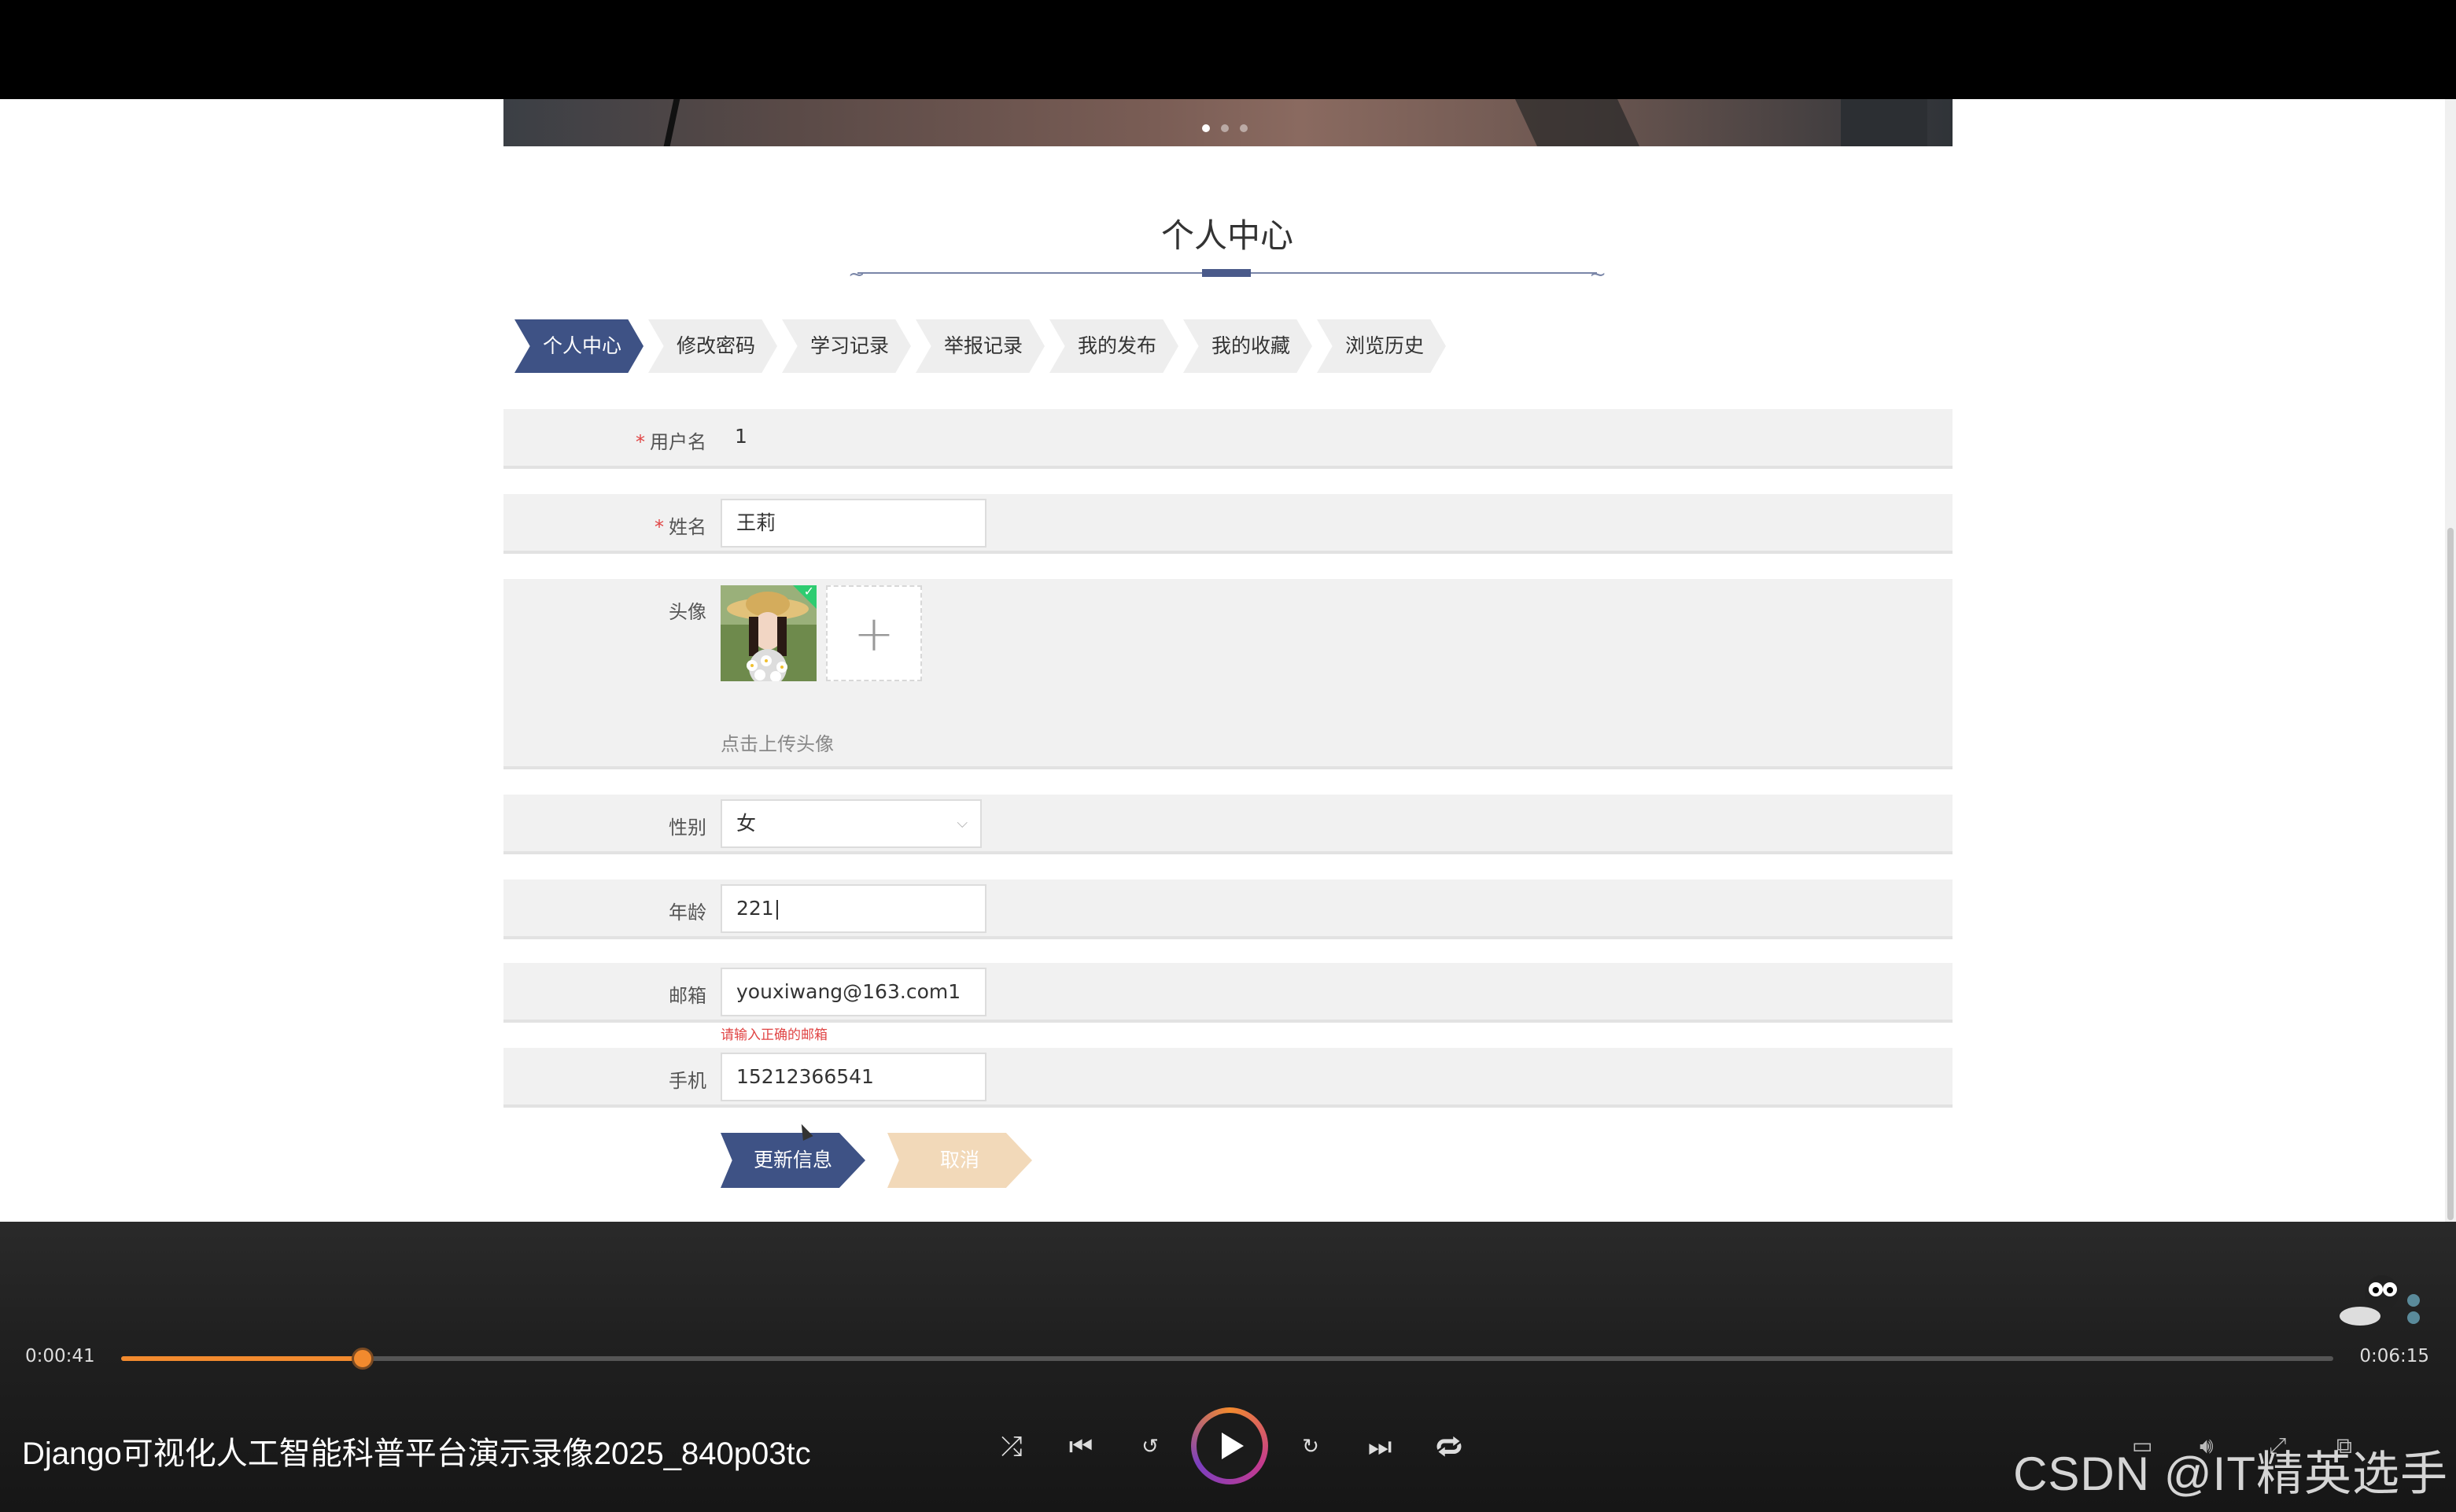 The image size is (2456, 1512). What do you see at coordinates (1228, 824) in the screenshot?
I see `form-row-gender: 性别 女 ⌵` at bounding box center [1228, 824].